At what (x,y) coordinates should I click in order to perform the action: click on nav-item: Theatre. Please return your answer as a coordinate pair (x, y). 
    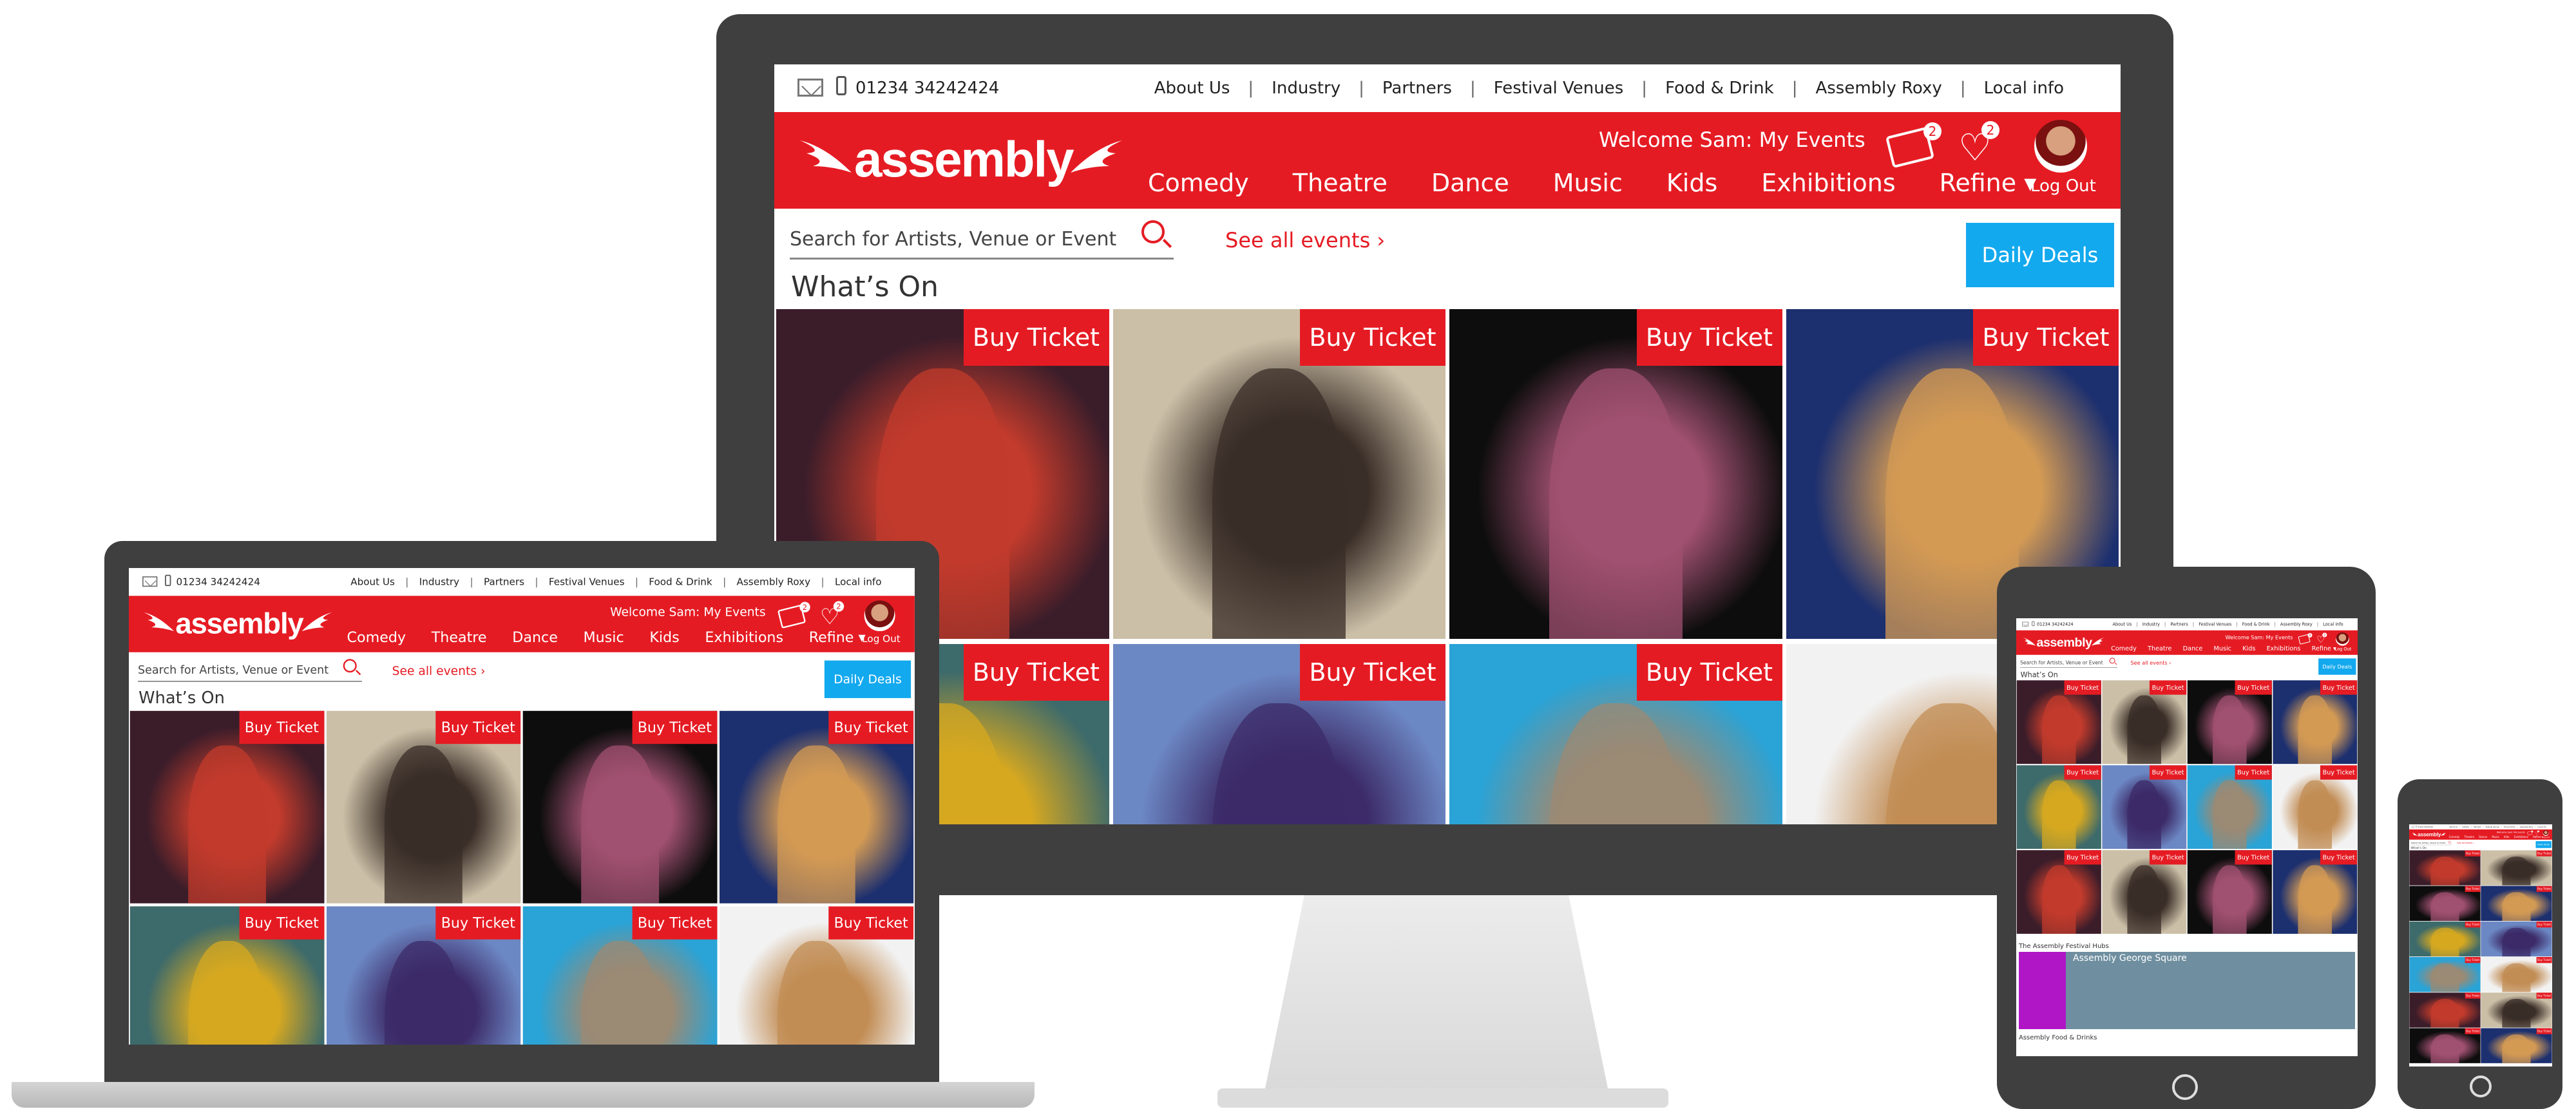
    Looking at the image, I should click on (459, 637).